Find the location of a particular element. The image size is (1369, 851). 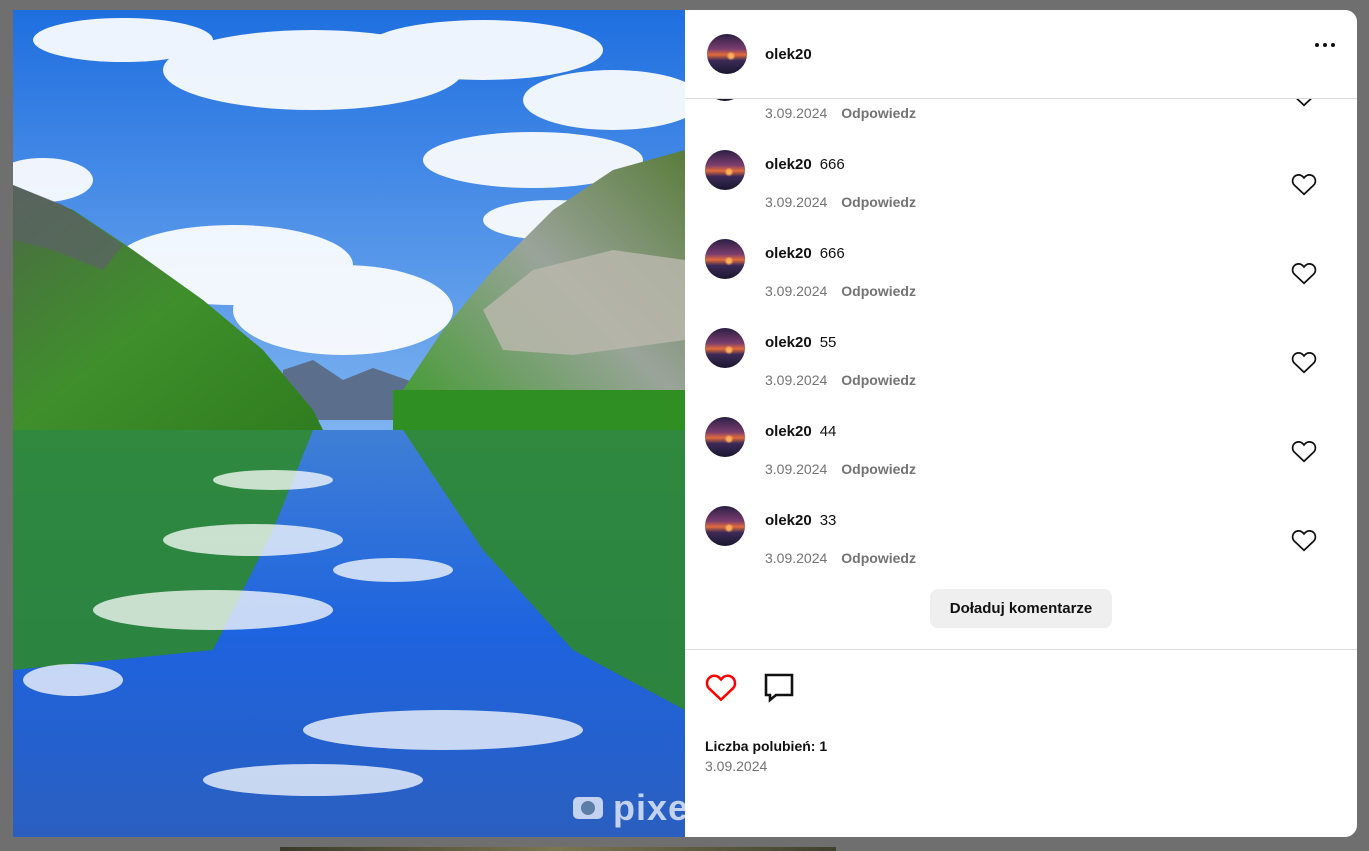

comment-text-line: olek20 55 is located at coordinates (800, 342).